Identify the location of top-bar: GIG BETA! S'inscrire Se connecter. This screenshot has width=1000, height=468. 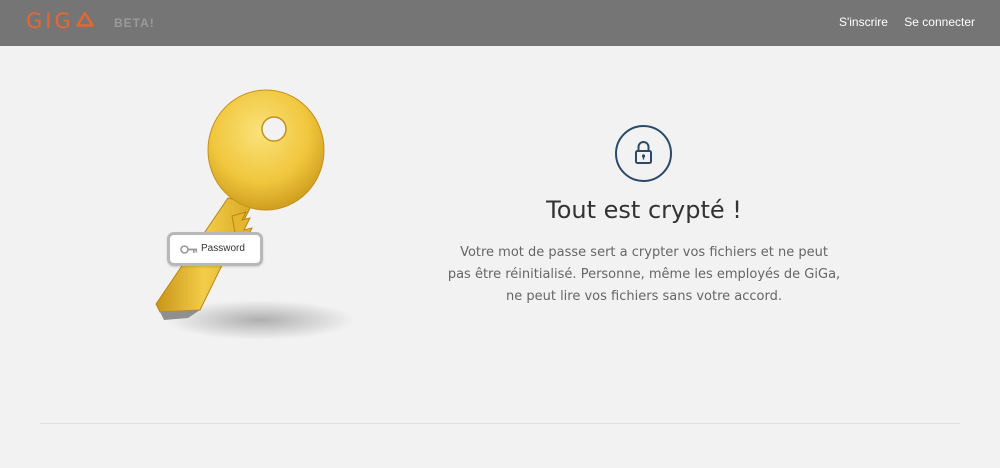
(500, 23).